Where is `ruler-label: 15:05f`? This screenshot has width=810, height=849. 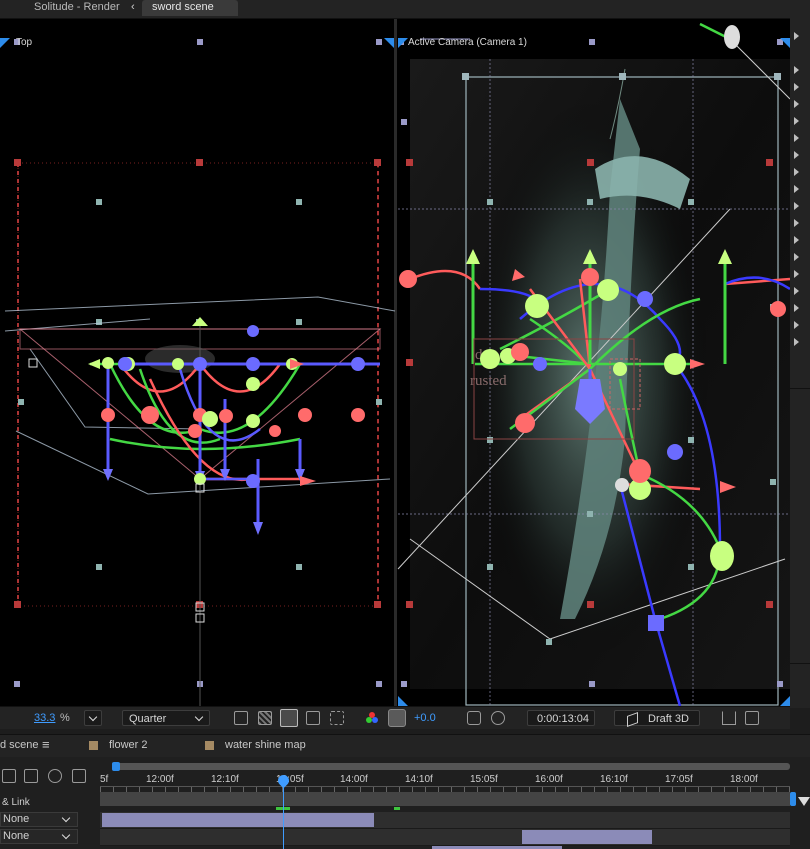 ruler-label: 15:05f is located at coordinates (484, 779).